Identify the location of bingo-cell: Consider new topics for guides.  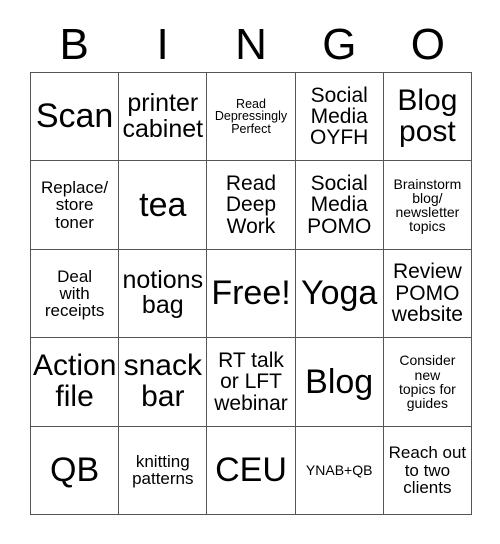
(427, 382).